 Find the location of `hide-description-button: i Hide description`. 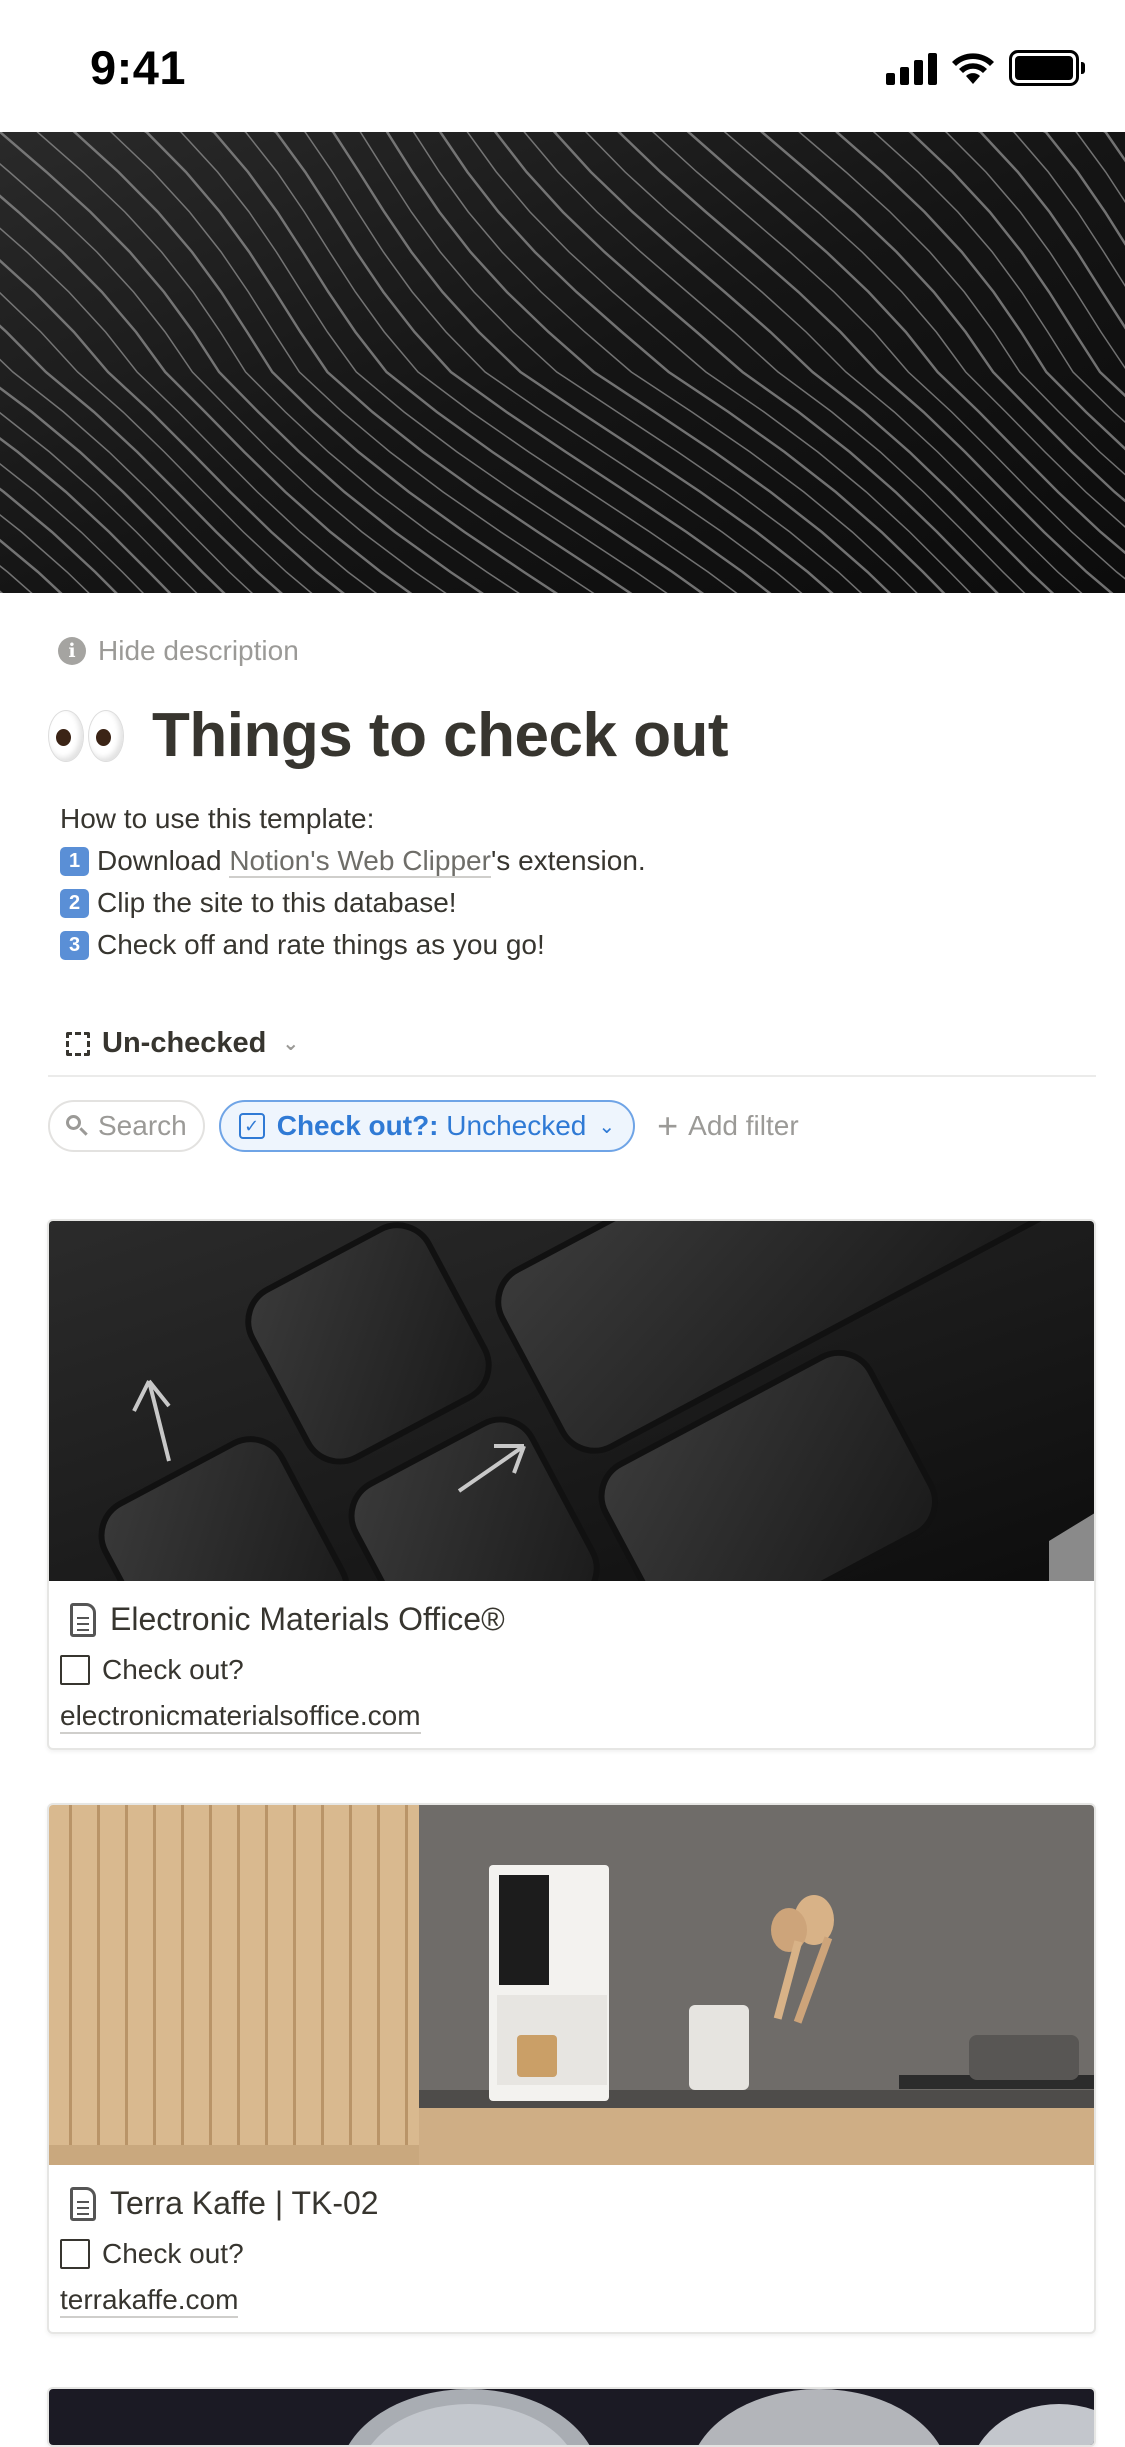

hide-description-button: i Hide description is located at coordinates (178, 651).